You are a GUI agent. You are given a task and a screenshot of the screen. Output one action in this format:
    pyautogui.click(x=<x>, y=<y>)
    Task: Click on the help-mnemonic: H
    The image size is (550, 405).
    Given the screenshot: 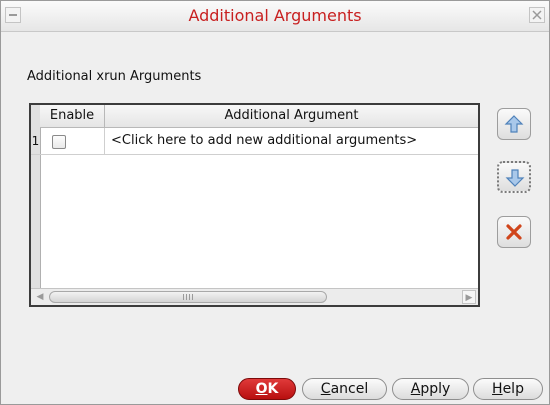 What is the action you would take?
    pyautogui.click(x=497, y=389)
    